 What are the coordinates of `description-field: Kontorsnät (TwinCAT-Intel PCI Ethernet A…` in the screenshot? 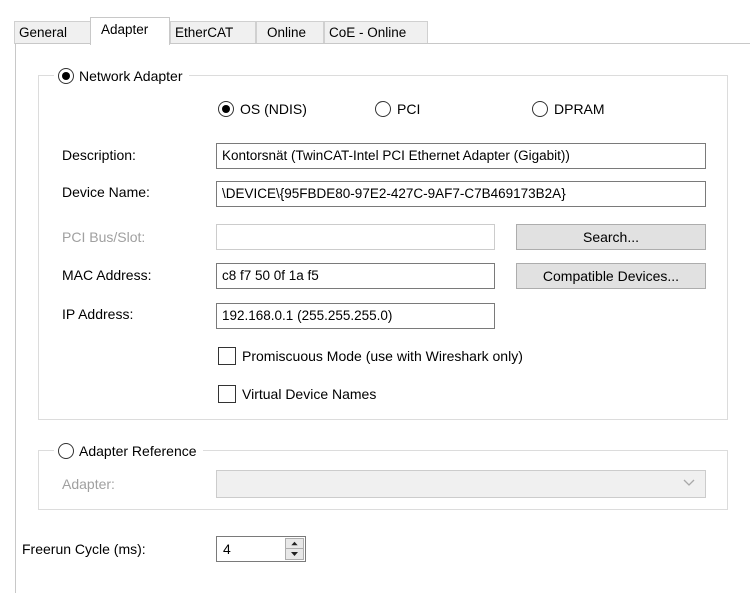 It's located at (461, 156).